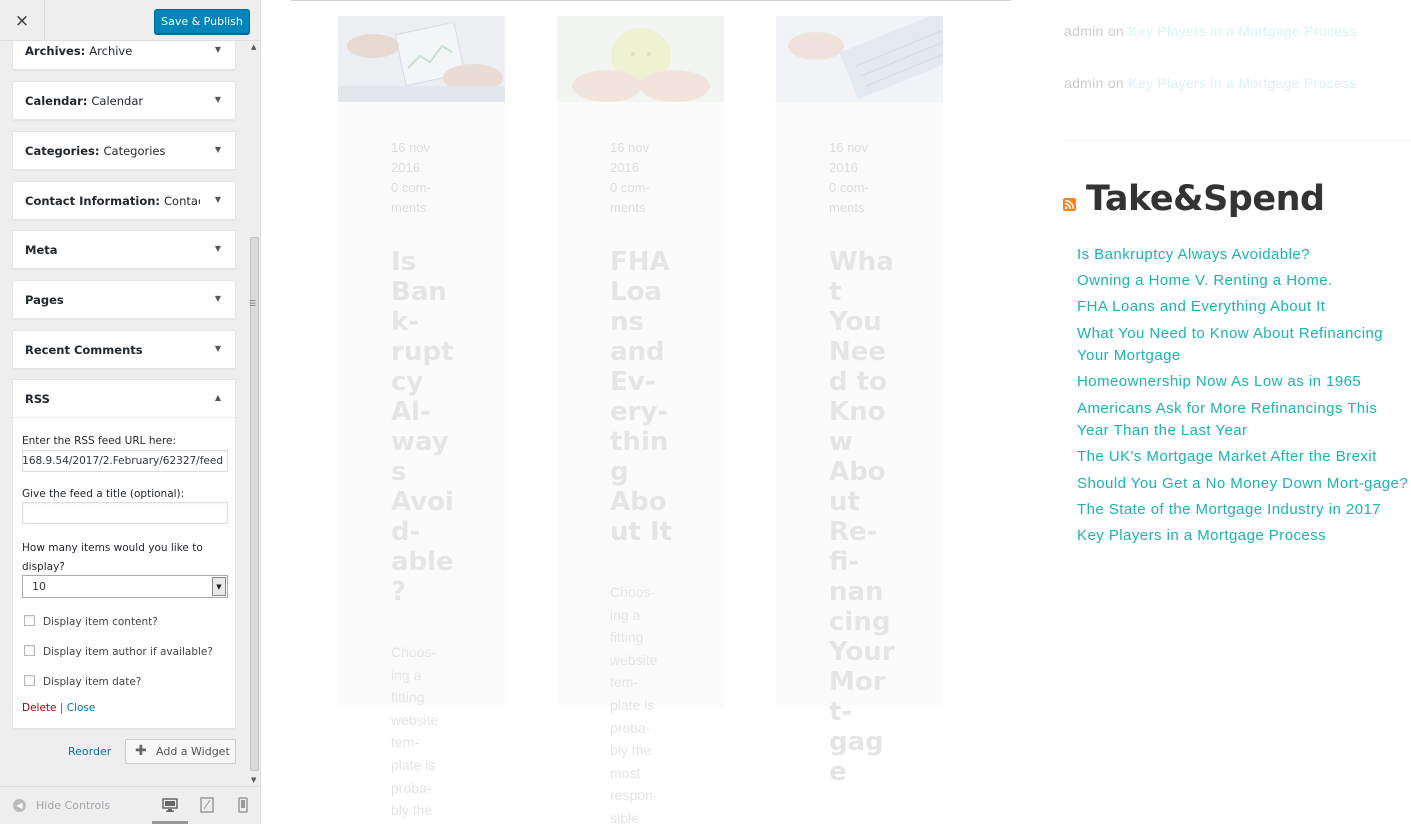 This screenshot has width=1411, height=824. What do you see at coordinates (399, 472) in the screenshot?
I see `post-title-line: s` at bounding box center [399, 472].